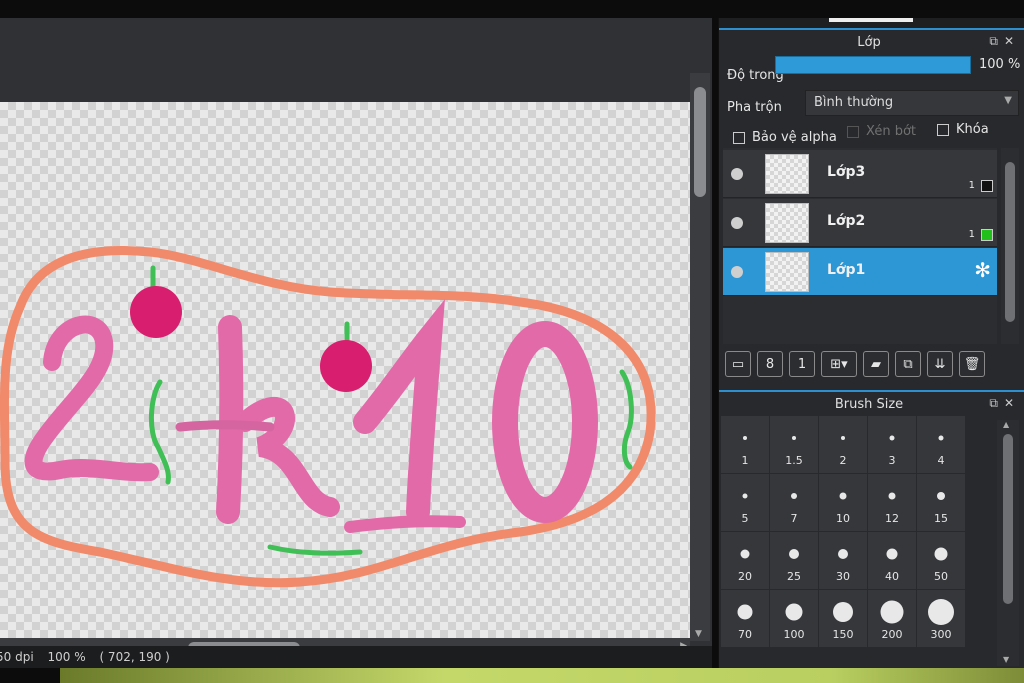 This screenshot has height=683, width=1024. I want to click on brush-size-grid: 1 1.5 2 3 4 5 7 10 12 15 20 25 30 40 50 70 100 150 200 300, so click(844, 532).